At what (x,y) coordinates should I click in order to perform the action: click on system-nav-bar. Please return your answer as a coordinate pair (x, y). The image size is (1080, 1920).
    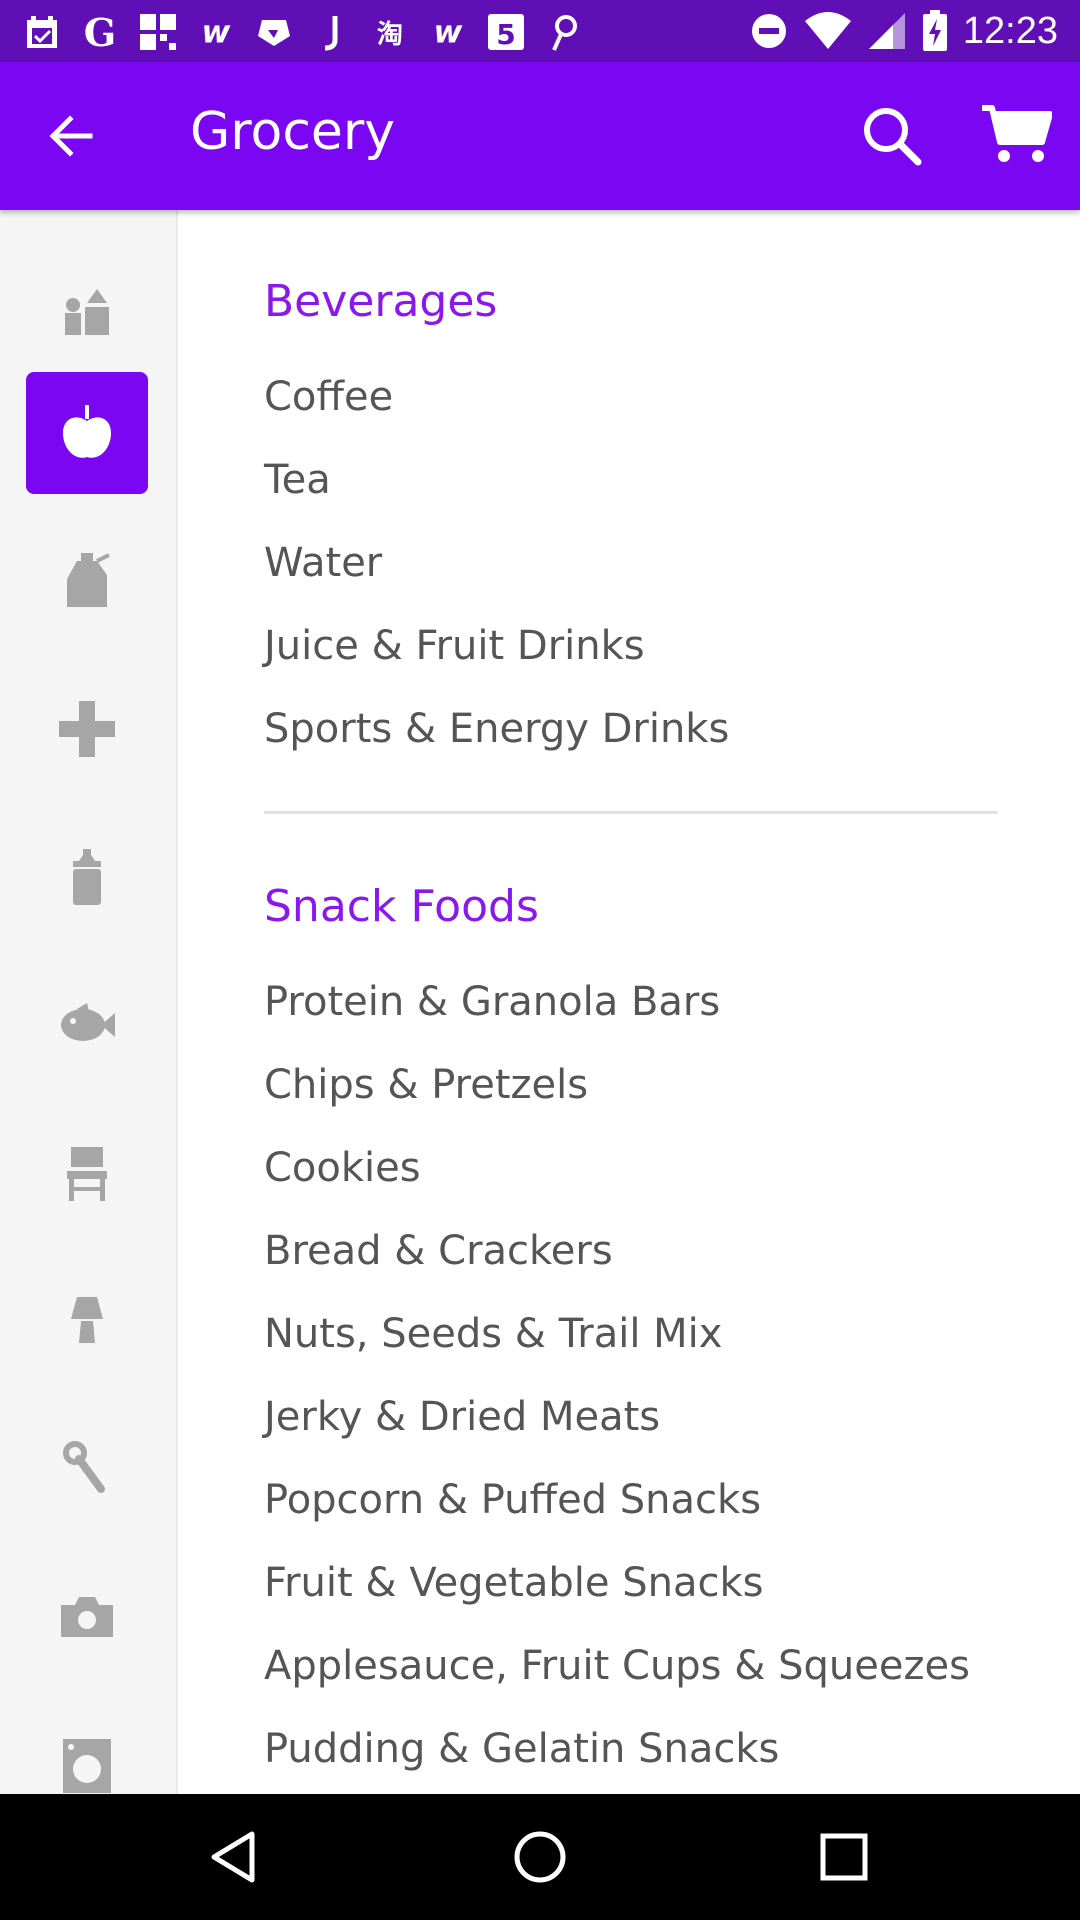
    Looking at the image, I should click on (540, 1857).